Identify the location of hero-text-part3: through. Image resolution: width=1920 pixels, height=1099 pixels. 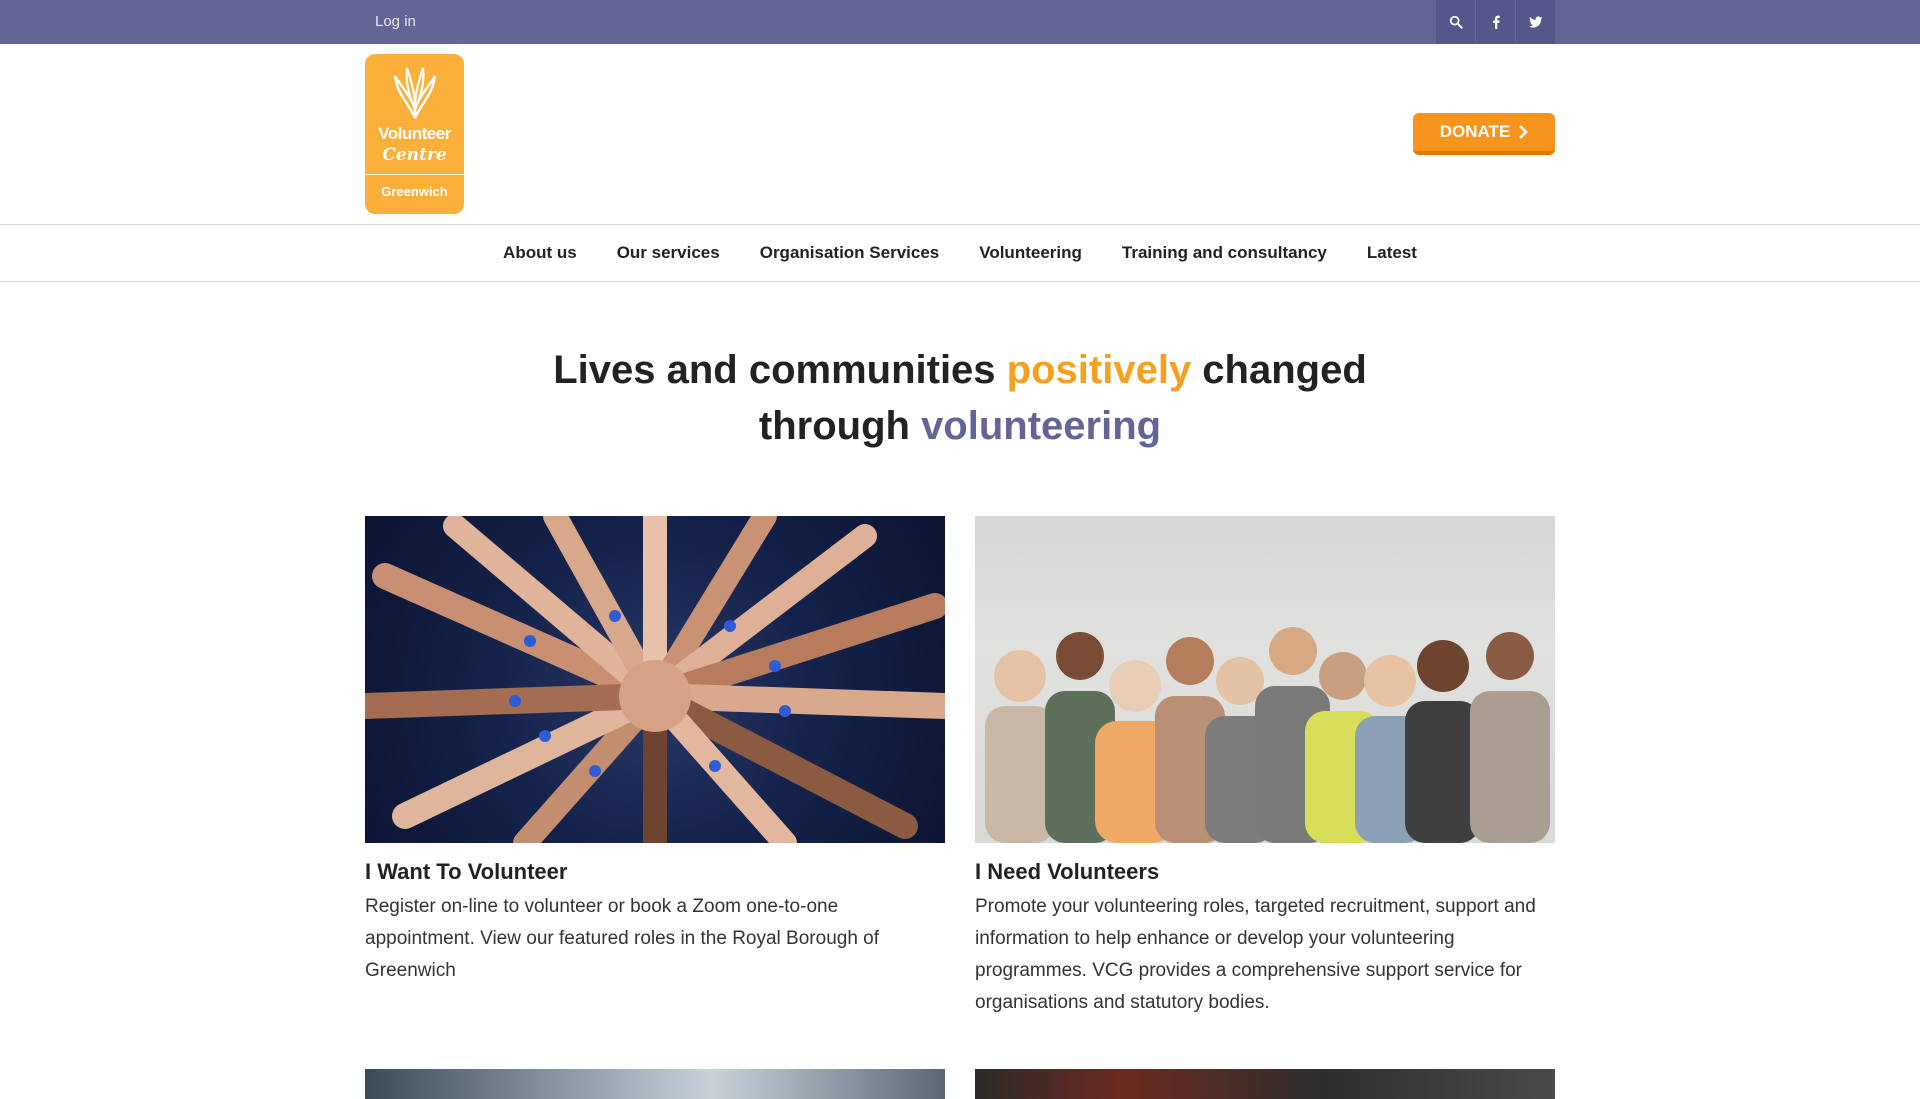
(840, 426).